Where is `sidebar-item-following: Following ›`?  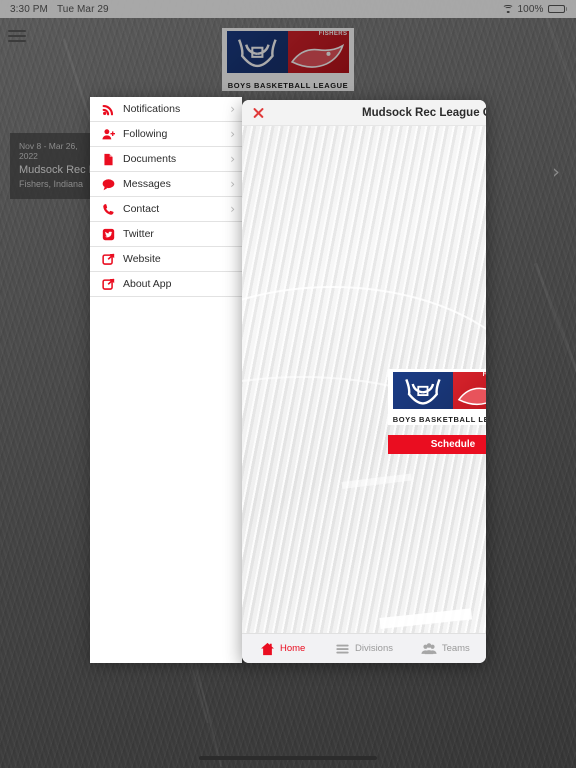
sidebar-item-following: Following › is located at coordinates (166, 134).